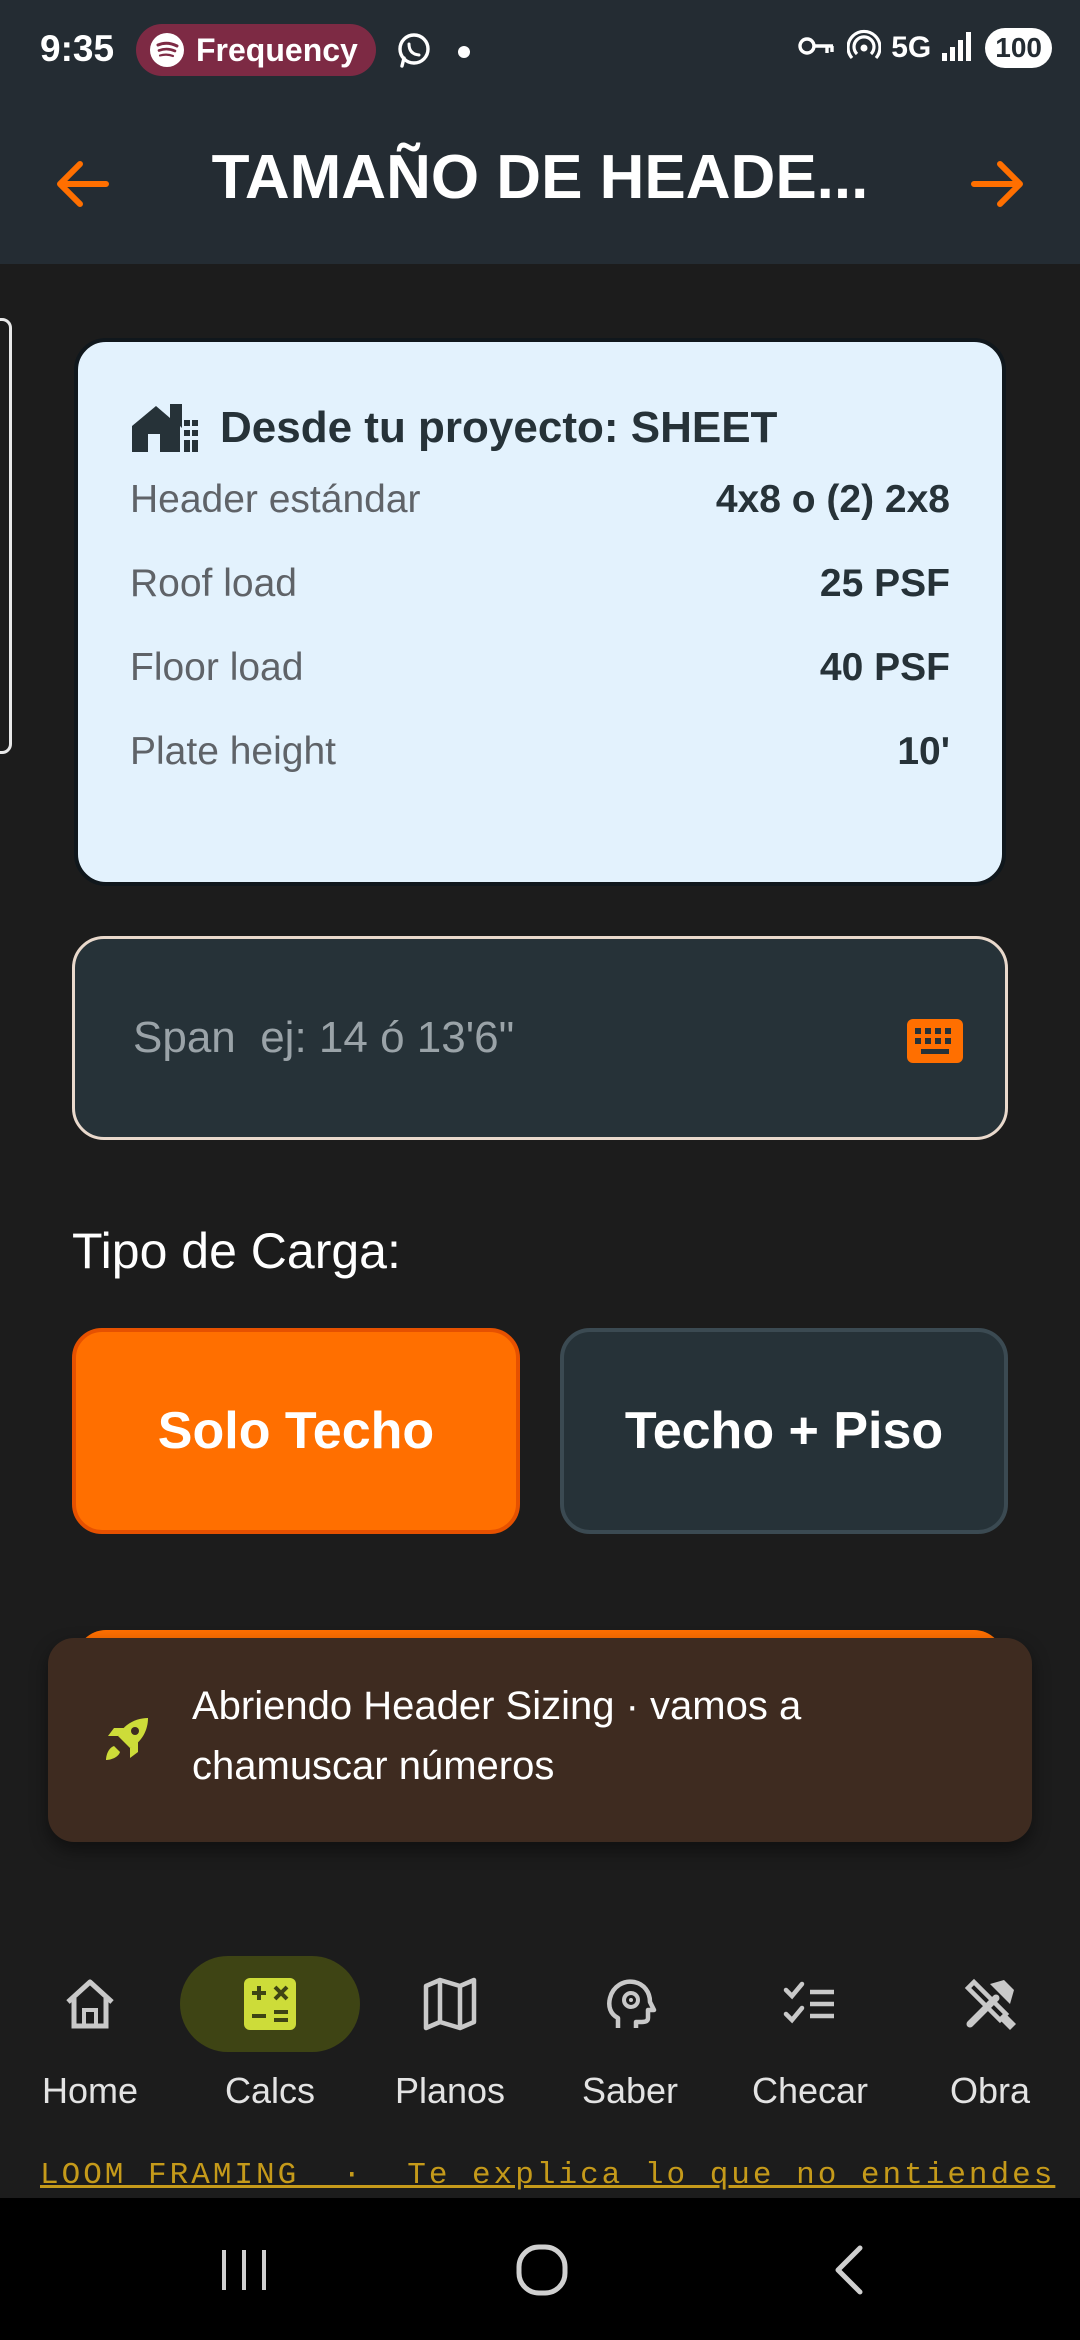 The width and height of the screenshot is (1080, 2340). Describe the element at coordinates (958, 48) in the screenshot. I see `signal-icon` at that location.